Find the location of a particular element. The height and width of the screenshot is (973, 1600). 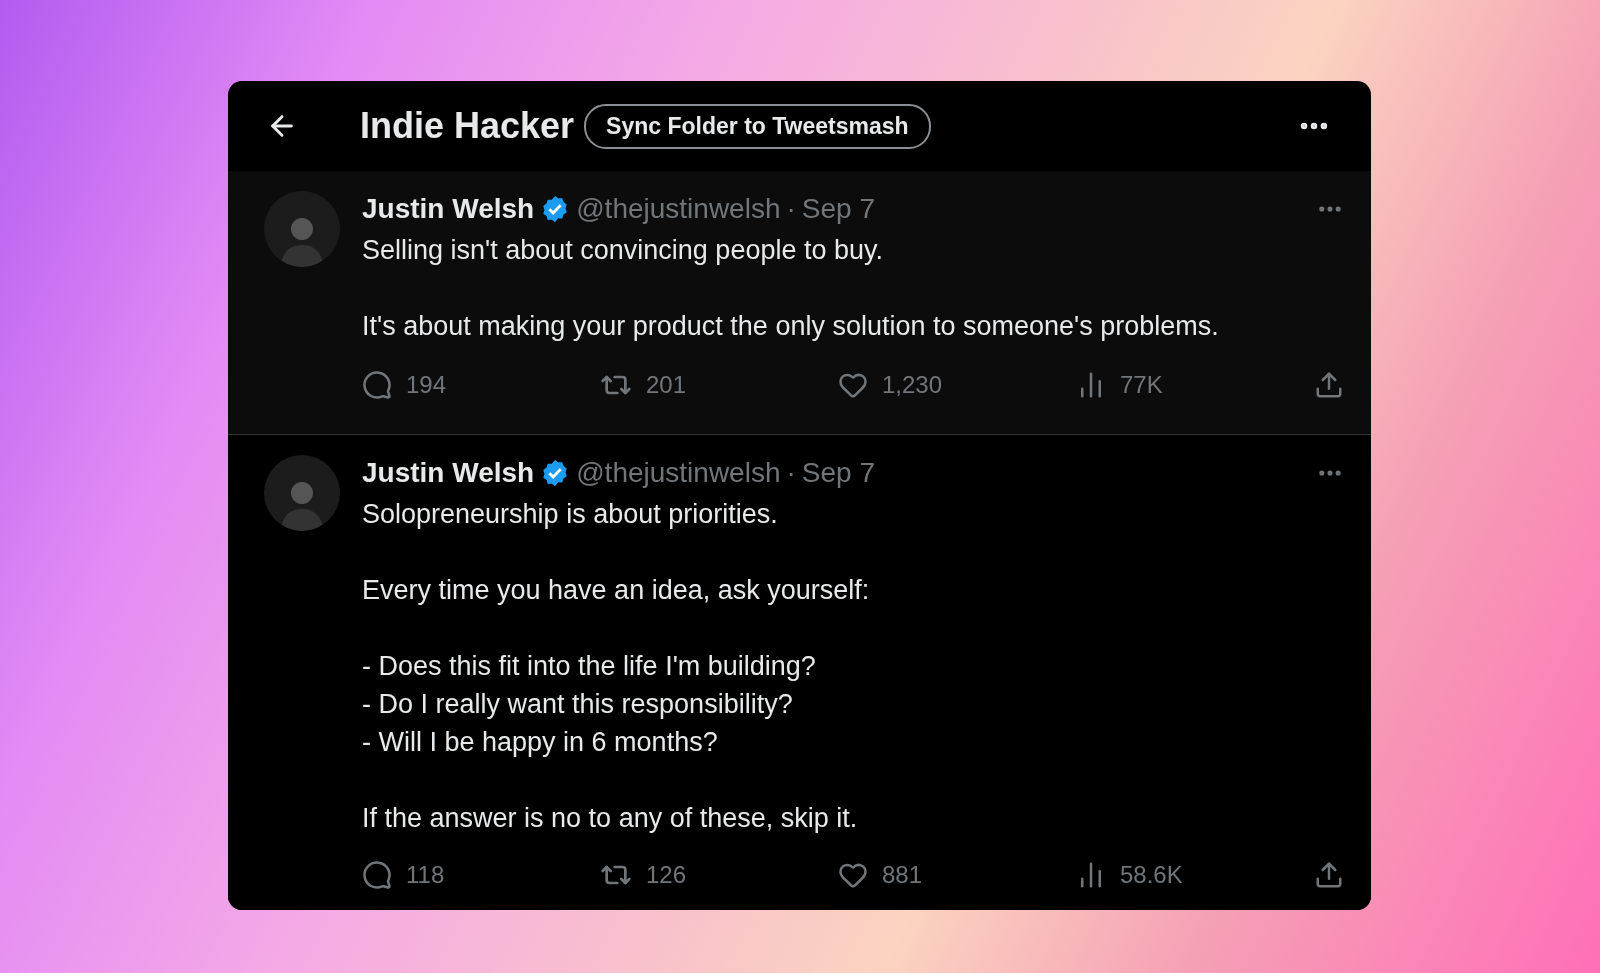

tweet-text: Solopreneurship is about priorities. is located at coordinates (570, 514).